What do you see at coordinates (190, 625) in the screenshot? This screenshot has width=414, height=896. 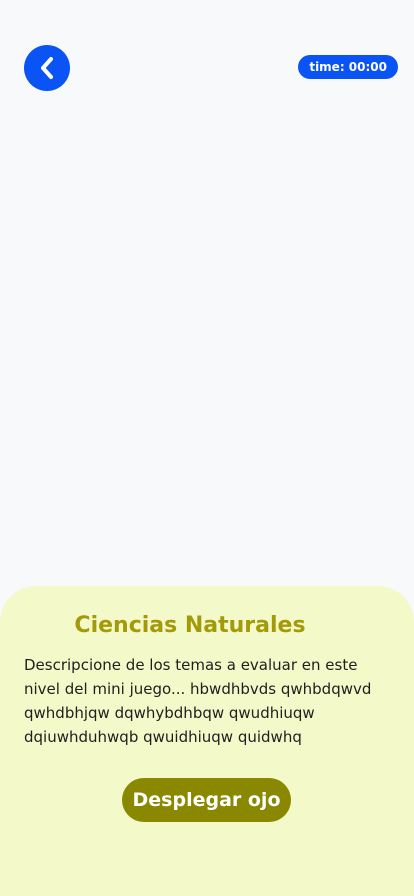 I see `sheet-title: Ciencias Naturales` at bounding box center [190, 625].